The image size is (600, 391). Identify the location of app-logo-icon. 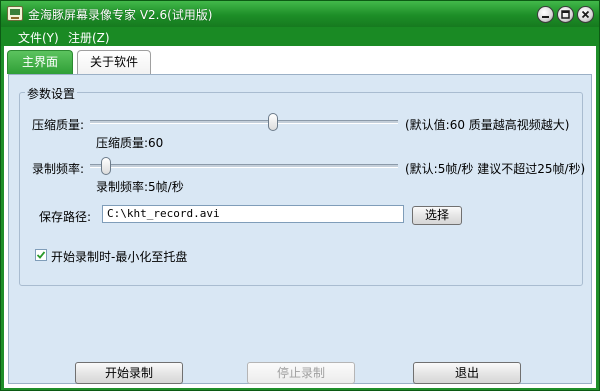
(15, 13).